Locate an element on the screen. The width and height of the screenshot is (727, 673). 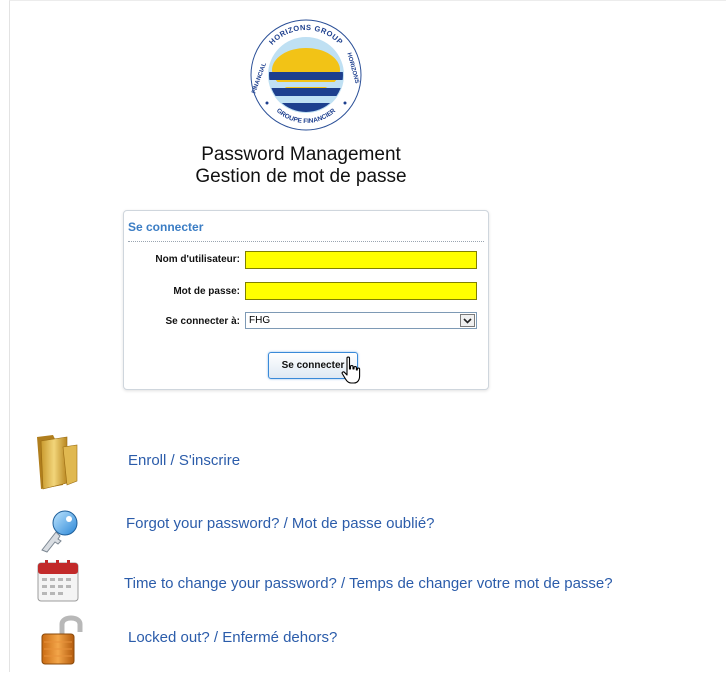
password-label: Mot de passe: is located at coordinates (206, 291).